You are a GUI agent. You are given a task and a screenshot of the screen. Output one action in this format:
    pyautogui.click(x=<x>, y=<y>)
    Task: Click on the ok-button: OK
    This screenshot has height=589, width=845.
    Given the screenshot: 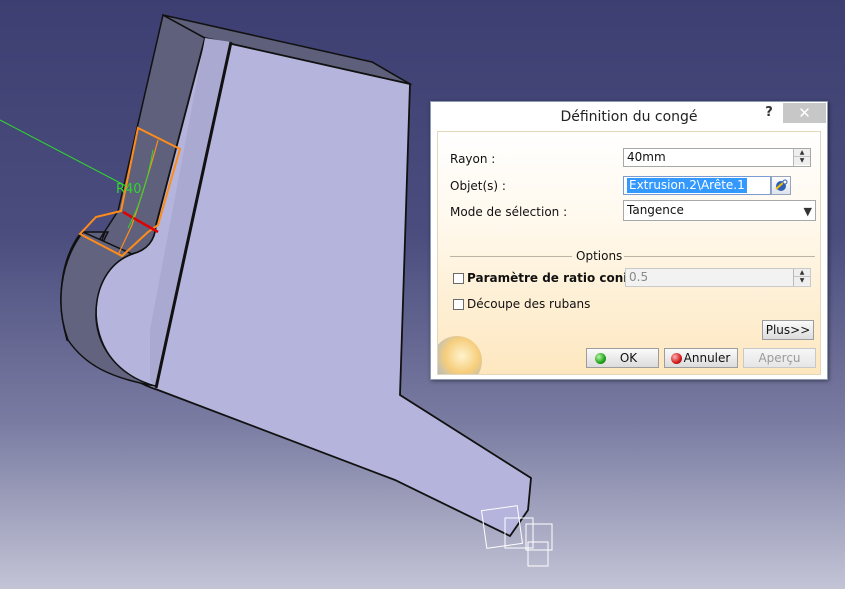 What is the action you would take?
    pyautogui.click(x=622, y=358)
    